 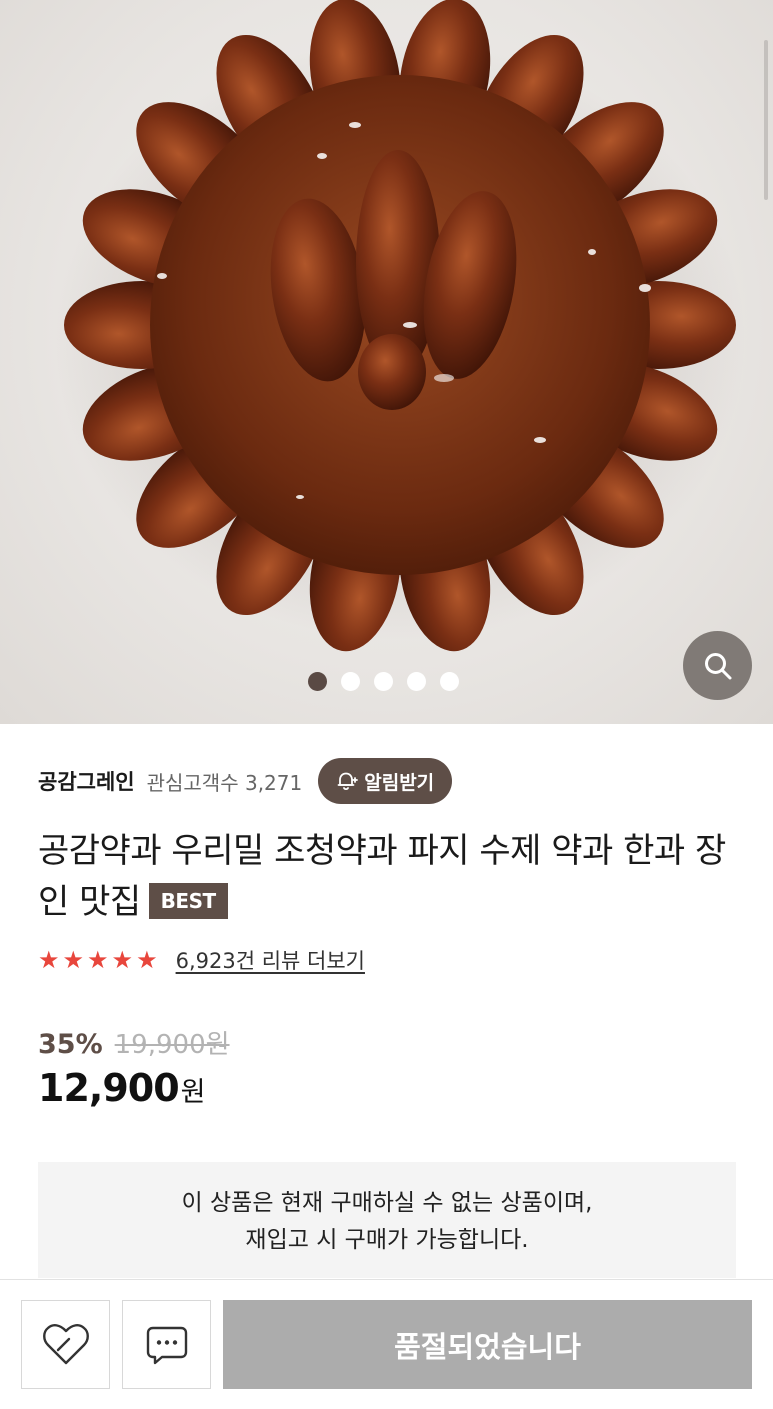 I want to click on seller-row: 공감그레인 관심고객수 3,271 알림받기, so click(x=245, y=781).